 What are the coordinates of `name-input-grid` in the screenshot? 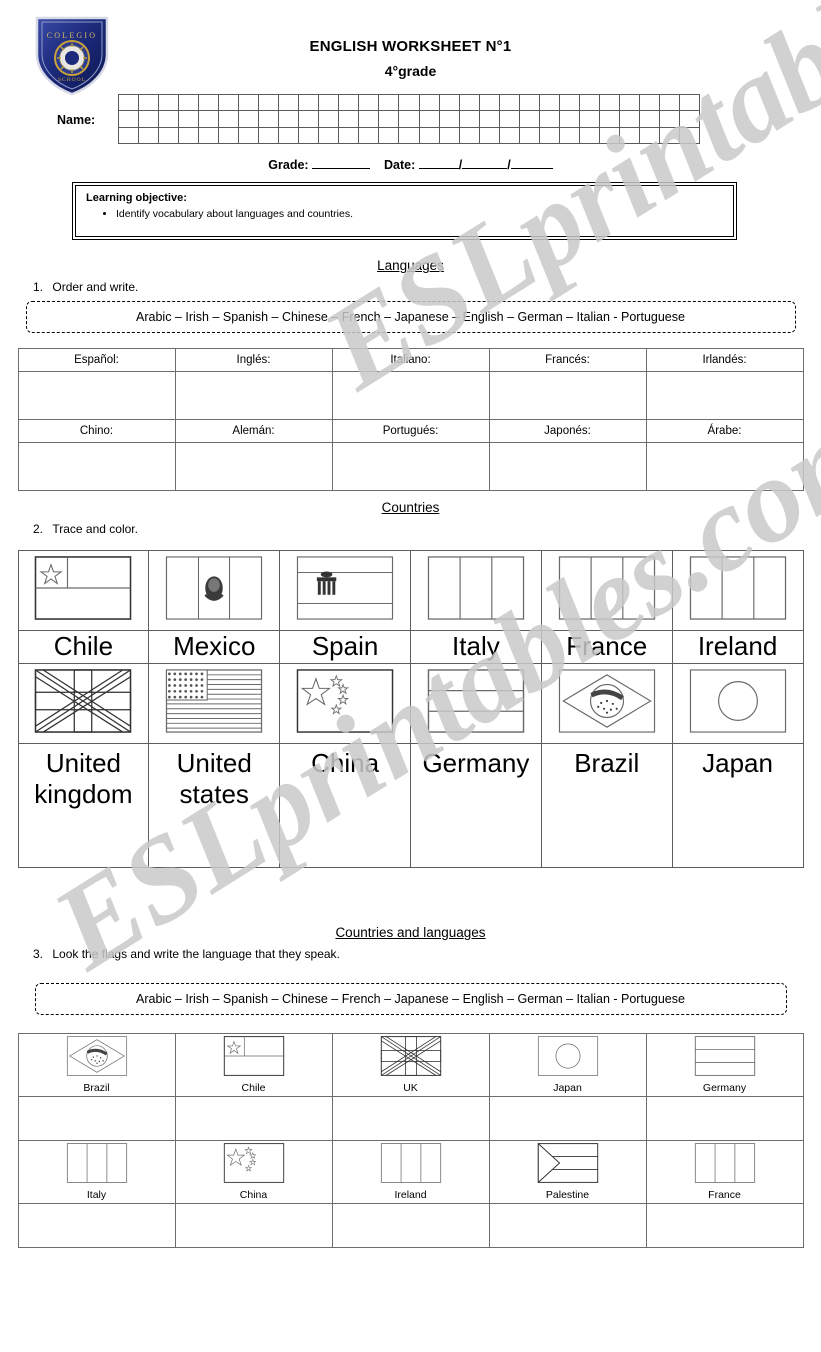 It's located at (409, 119).